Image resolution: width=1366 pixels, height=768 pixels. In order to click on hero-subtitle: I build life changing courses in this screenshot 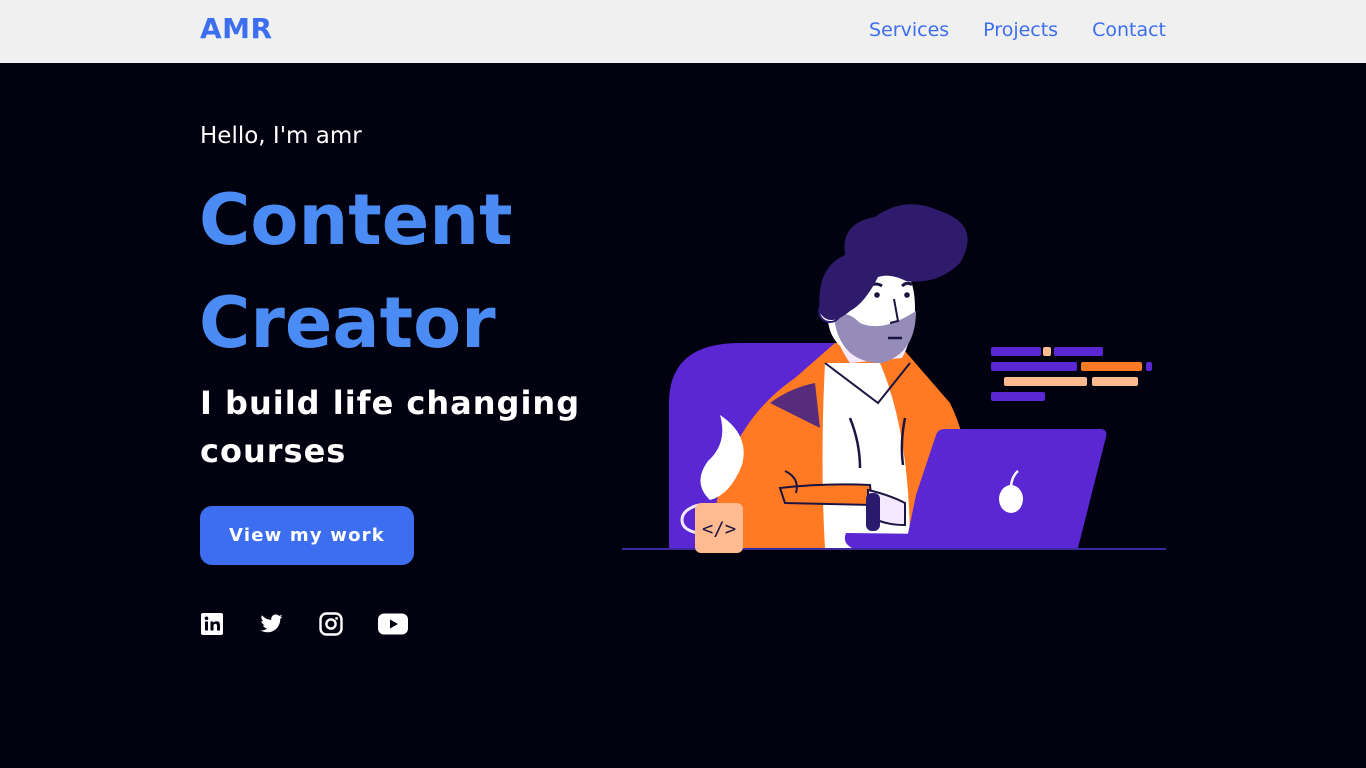, I will do `click(390, 427)`.